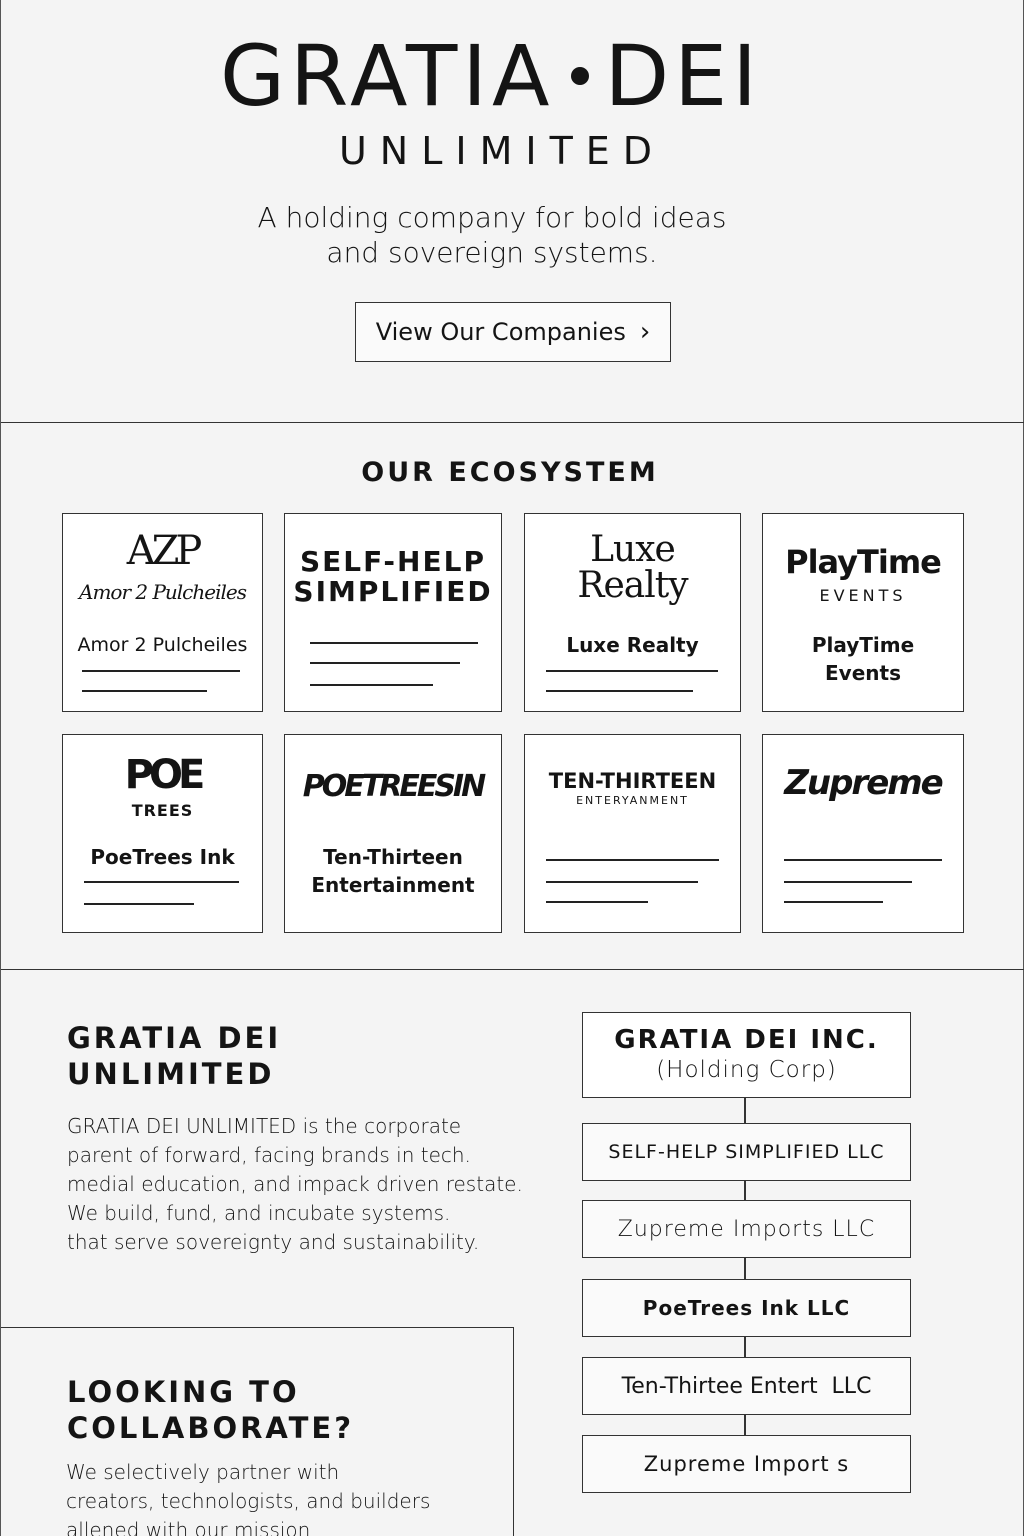 The width and height of the screenshot is (1024, 1536). I want to click on org-child-box: Zupreme Imports LLC, so click(746, 1229).